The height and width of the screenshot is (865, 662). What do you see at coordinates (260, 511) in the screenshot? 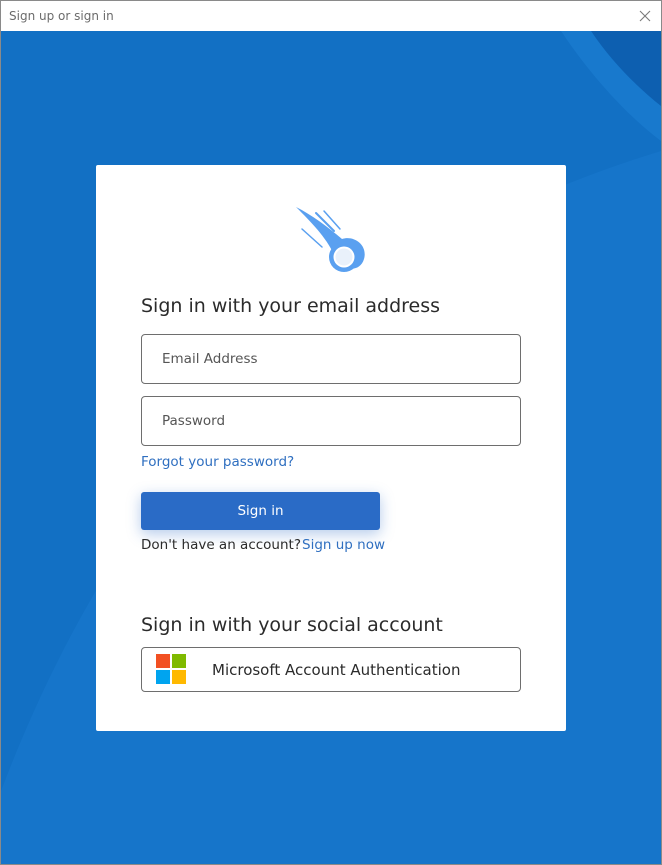
I see `sign-in-button: Sign in` at bounding box center [260, 511].